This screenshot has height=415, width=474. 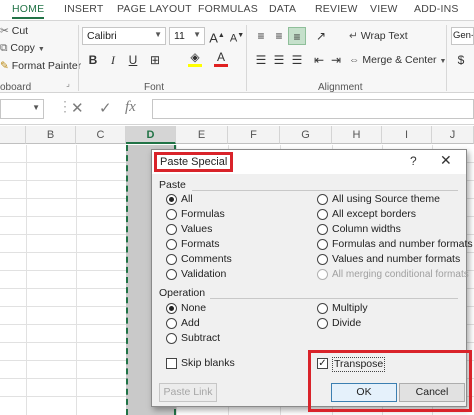 What do you see at coordinates (366, 229) in the screenshot?
I see `option-label: Column widths` at bounding box center [366, 229].